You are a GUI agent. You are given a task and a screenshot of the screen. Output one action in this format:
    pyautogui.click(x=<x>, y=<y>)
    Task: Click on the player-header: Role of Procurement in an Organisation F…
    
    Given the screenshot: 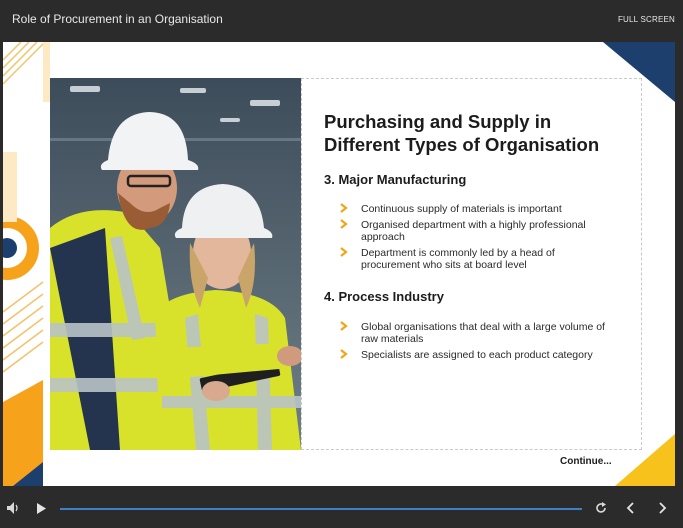 What is the action you would take?
    pyautogui.click(x=341, y=20)
    